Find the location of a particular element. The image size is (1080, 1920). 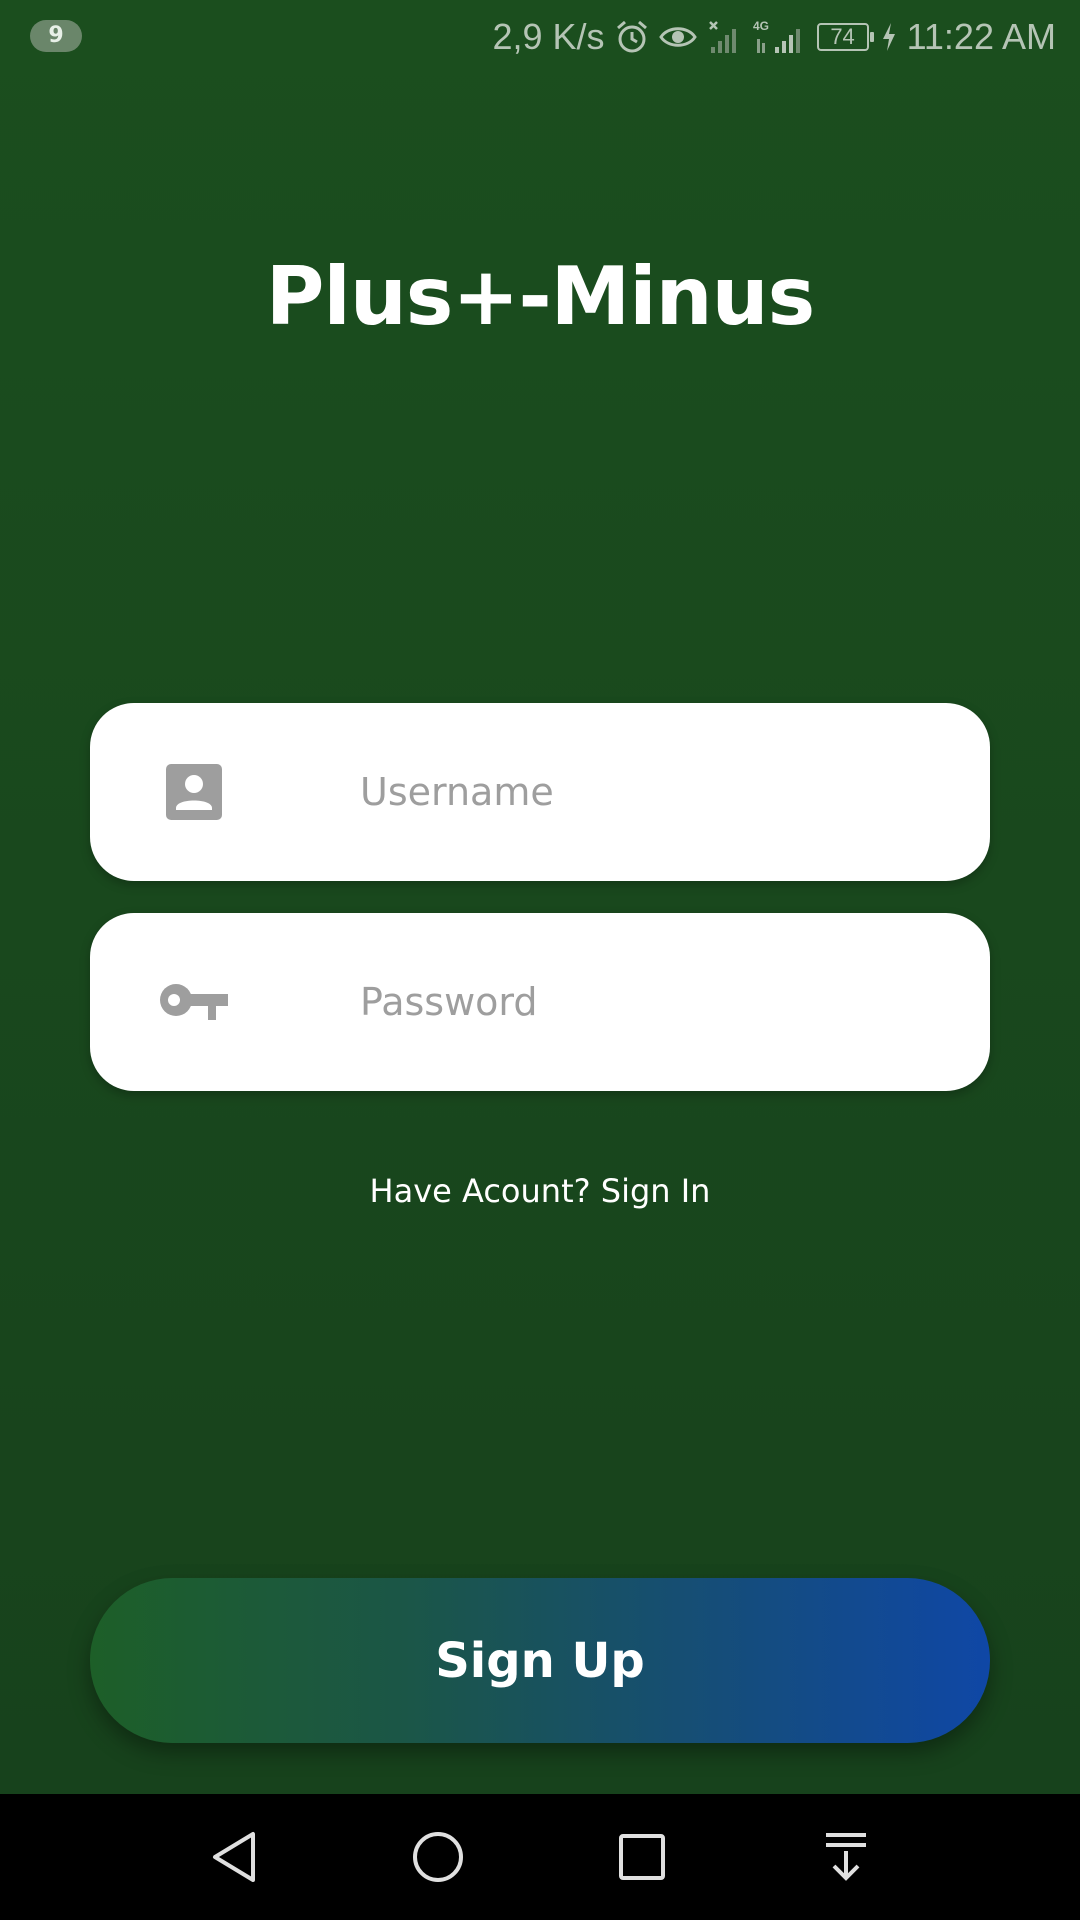

username-field is located at coordinates (540, 792).